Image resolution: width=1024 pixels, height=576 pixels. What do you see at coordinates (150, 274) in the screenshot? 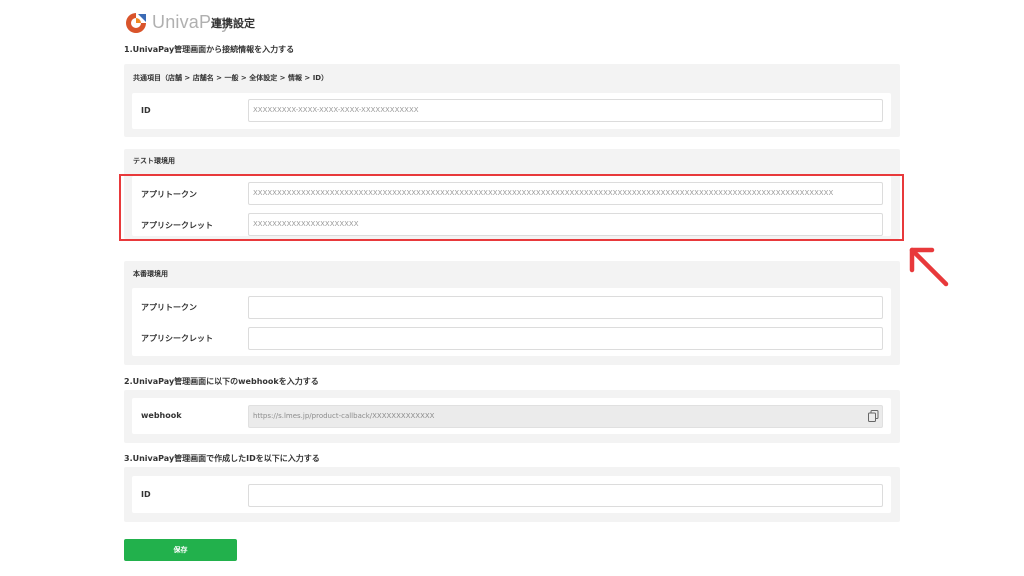
I see `production-panel-label: 本番環境用` at bounding box center [150, 274].